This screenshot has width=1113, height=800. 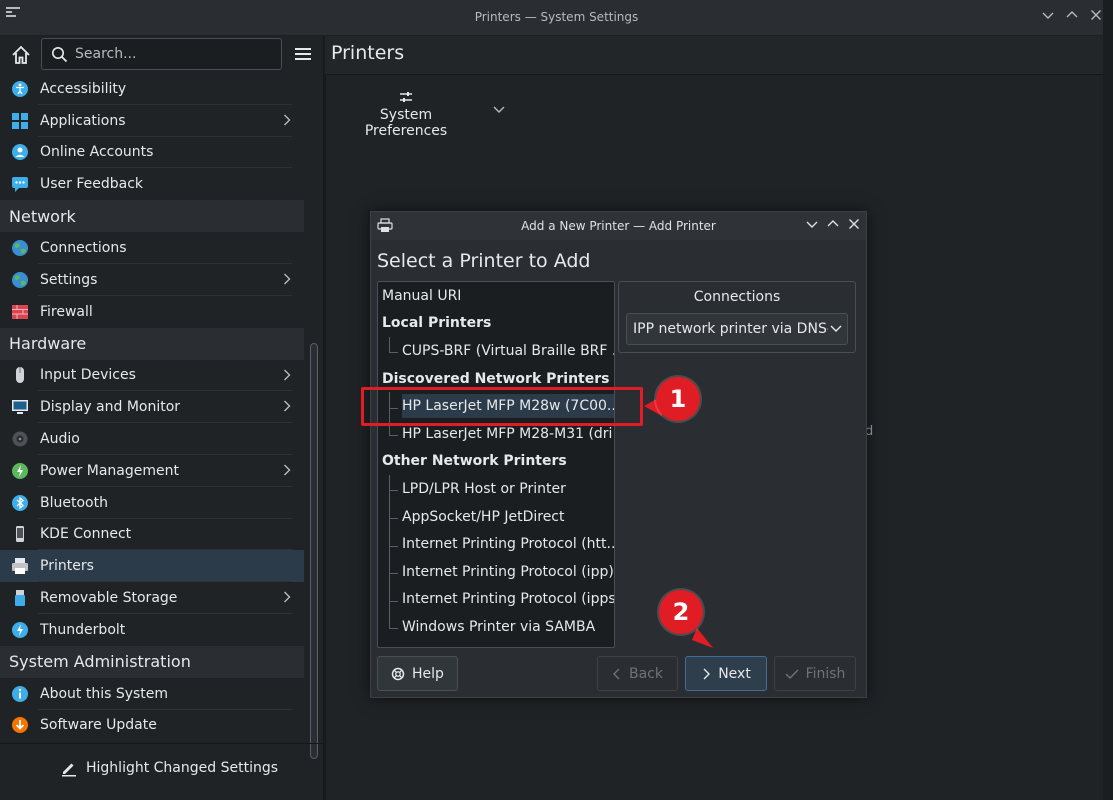 What do you see at coordinates (152, 312) in the screenshot?
I see `sidebar-item-firewall: Firewall` at bounding box center [152, 312].